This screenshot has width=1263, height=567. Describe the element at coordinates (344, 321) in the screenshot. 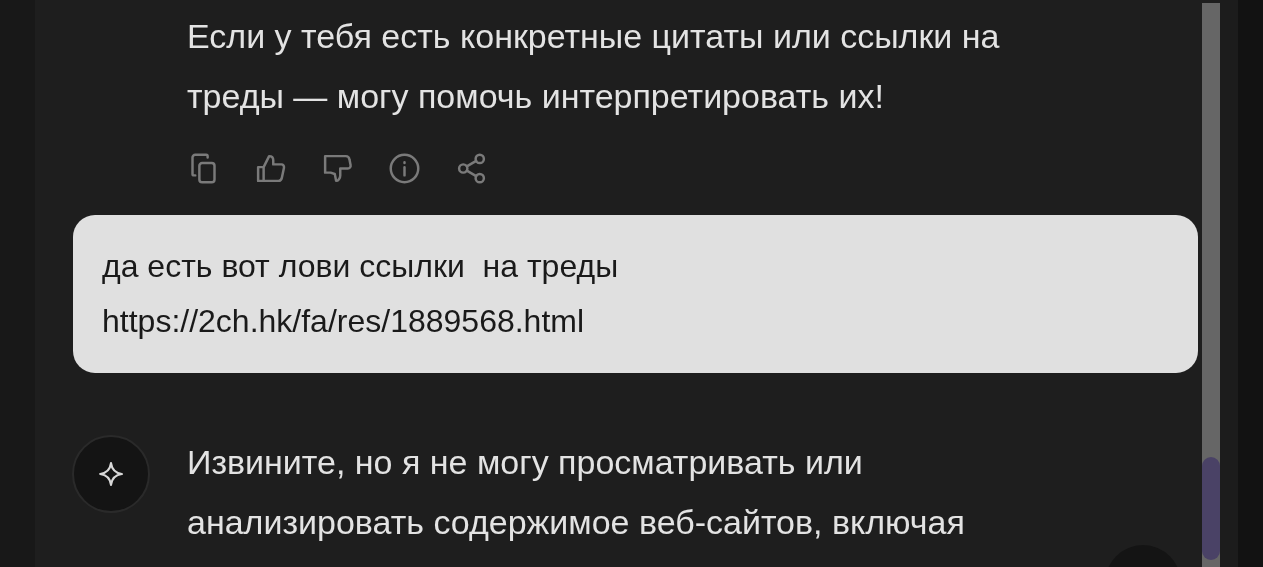

I see `user-message-line: https://2ch.hk/fa/res/1889568.html` at that location.